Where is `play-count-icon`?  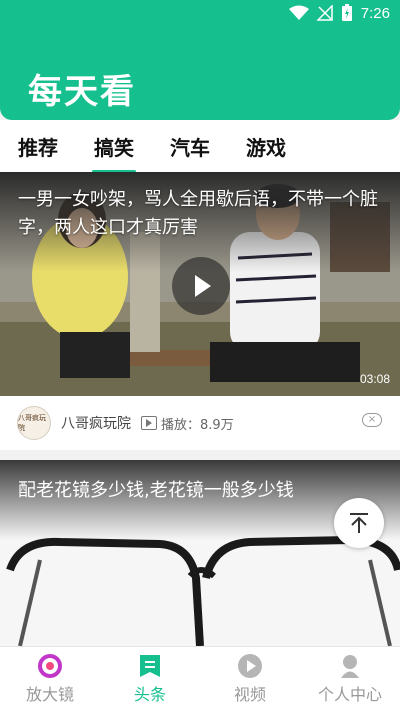
play-count-icon is located at coordinates (149, 423).